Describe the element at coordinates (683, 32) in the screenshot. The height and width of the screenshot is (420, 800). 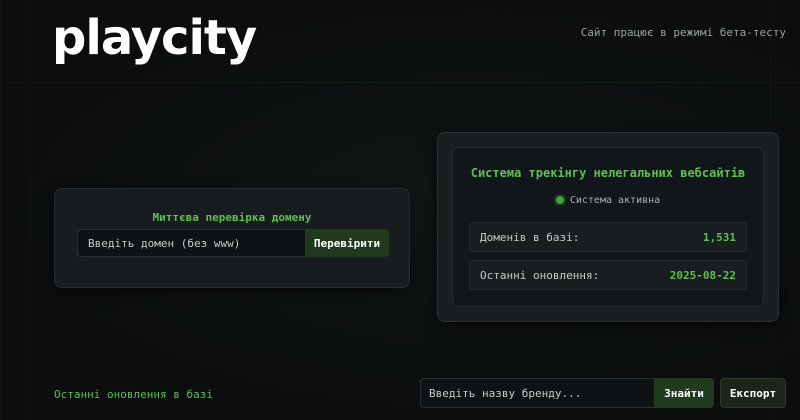
I see `beta-notice: Сайт працює в режимі бета-тесту` at that location.